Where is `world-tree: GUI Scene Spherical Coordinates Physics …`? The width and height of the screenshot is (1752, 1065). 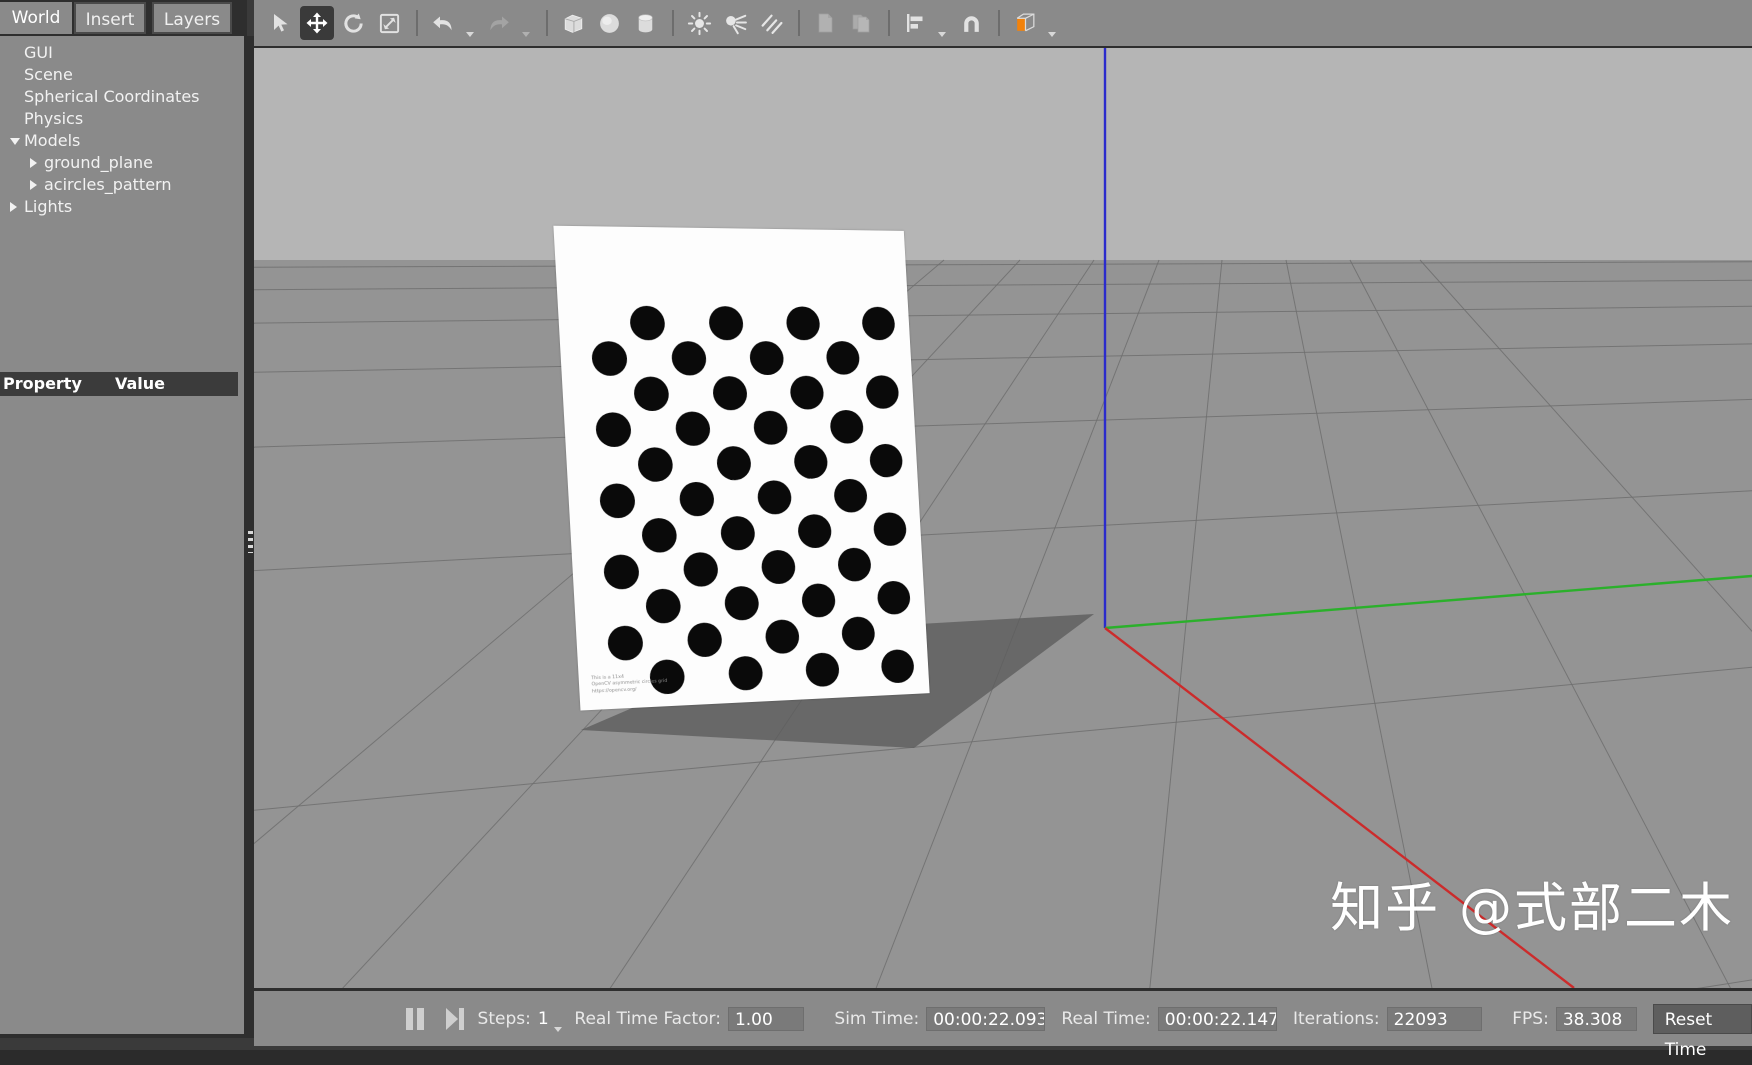 world-tree: GUI Scene Spherical Coordinates Physics … is located at coordinates (122, 201).